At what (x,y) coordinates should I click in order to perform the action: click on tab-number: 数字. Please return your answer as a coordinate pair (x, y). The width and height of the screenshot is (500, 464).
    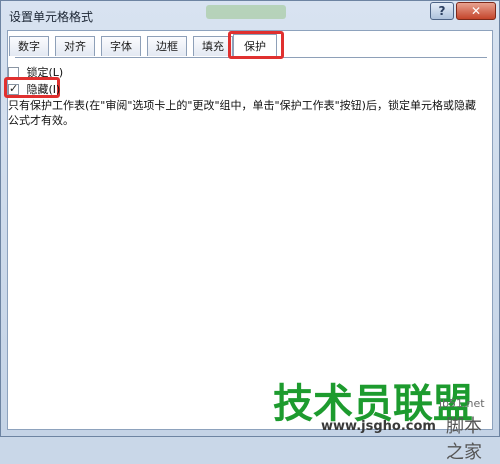
    Looking at the image, I should click on (29, 46).